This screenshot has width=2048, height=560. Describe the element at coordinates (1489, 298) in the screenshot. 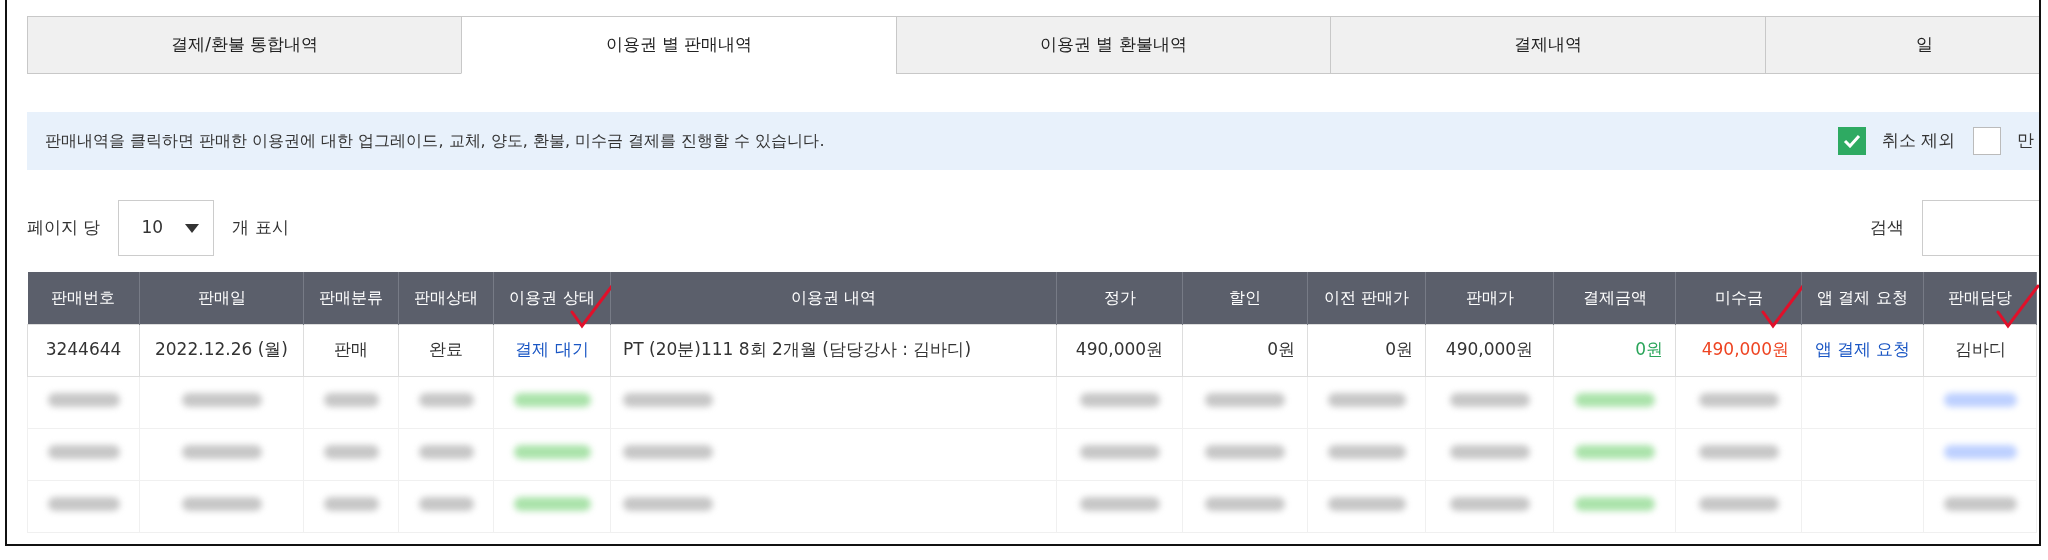

I see `column-header: 판매가` at that location.